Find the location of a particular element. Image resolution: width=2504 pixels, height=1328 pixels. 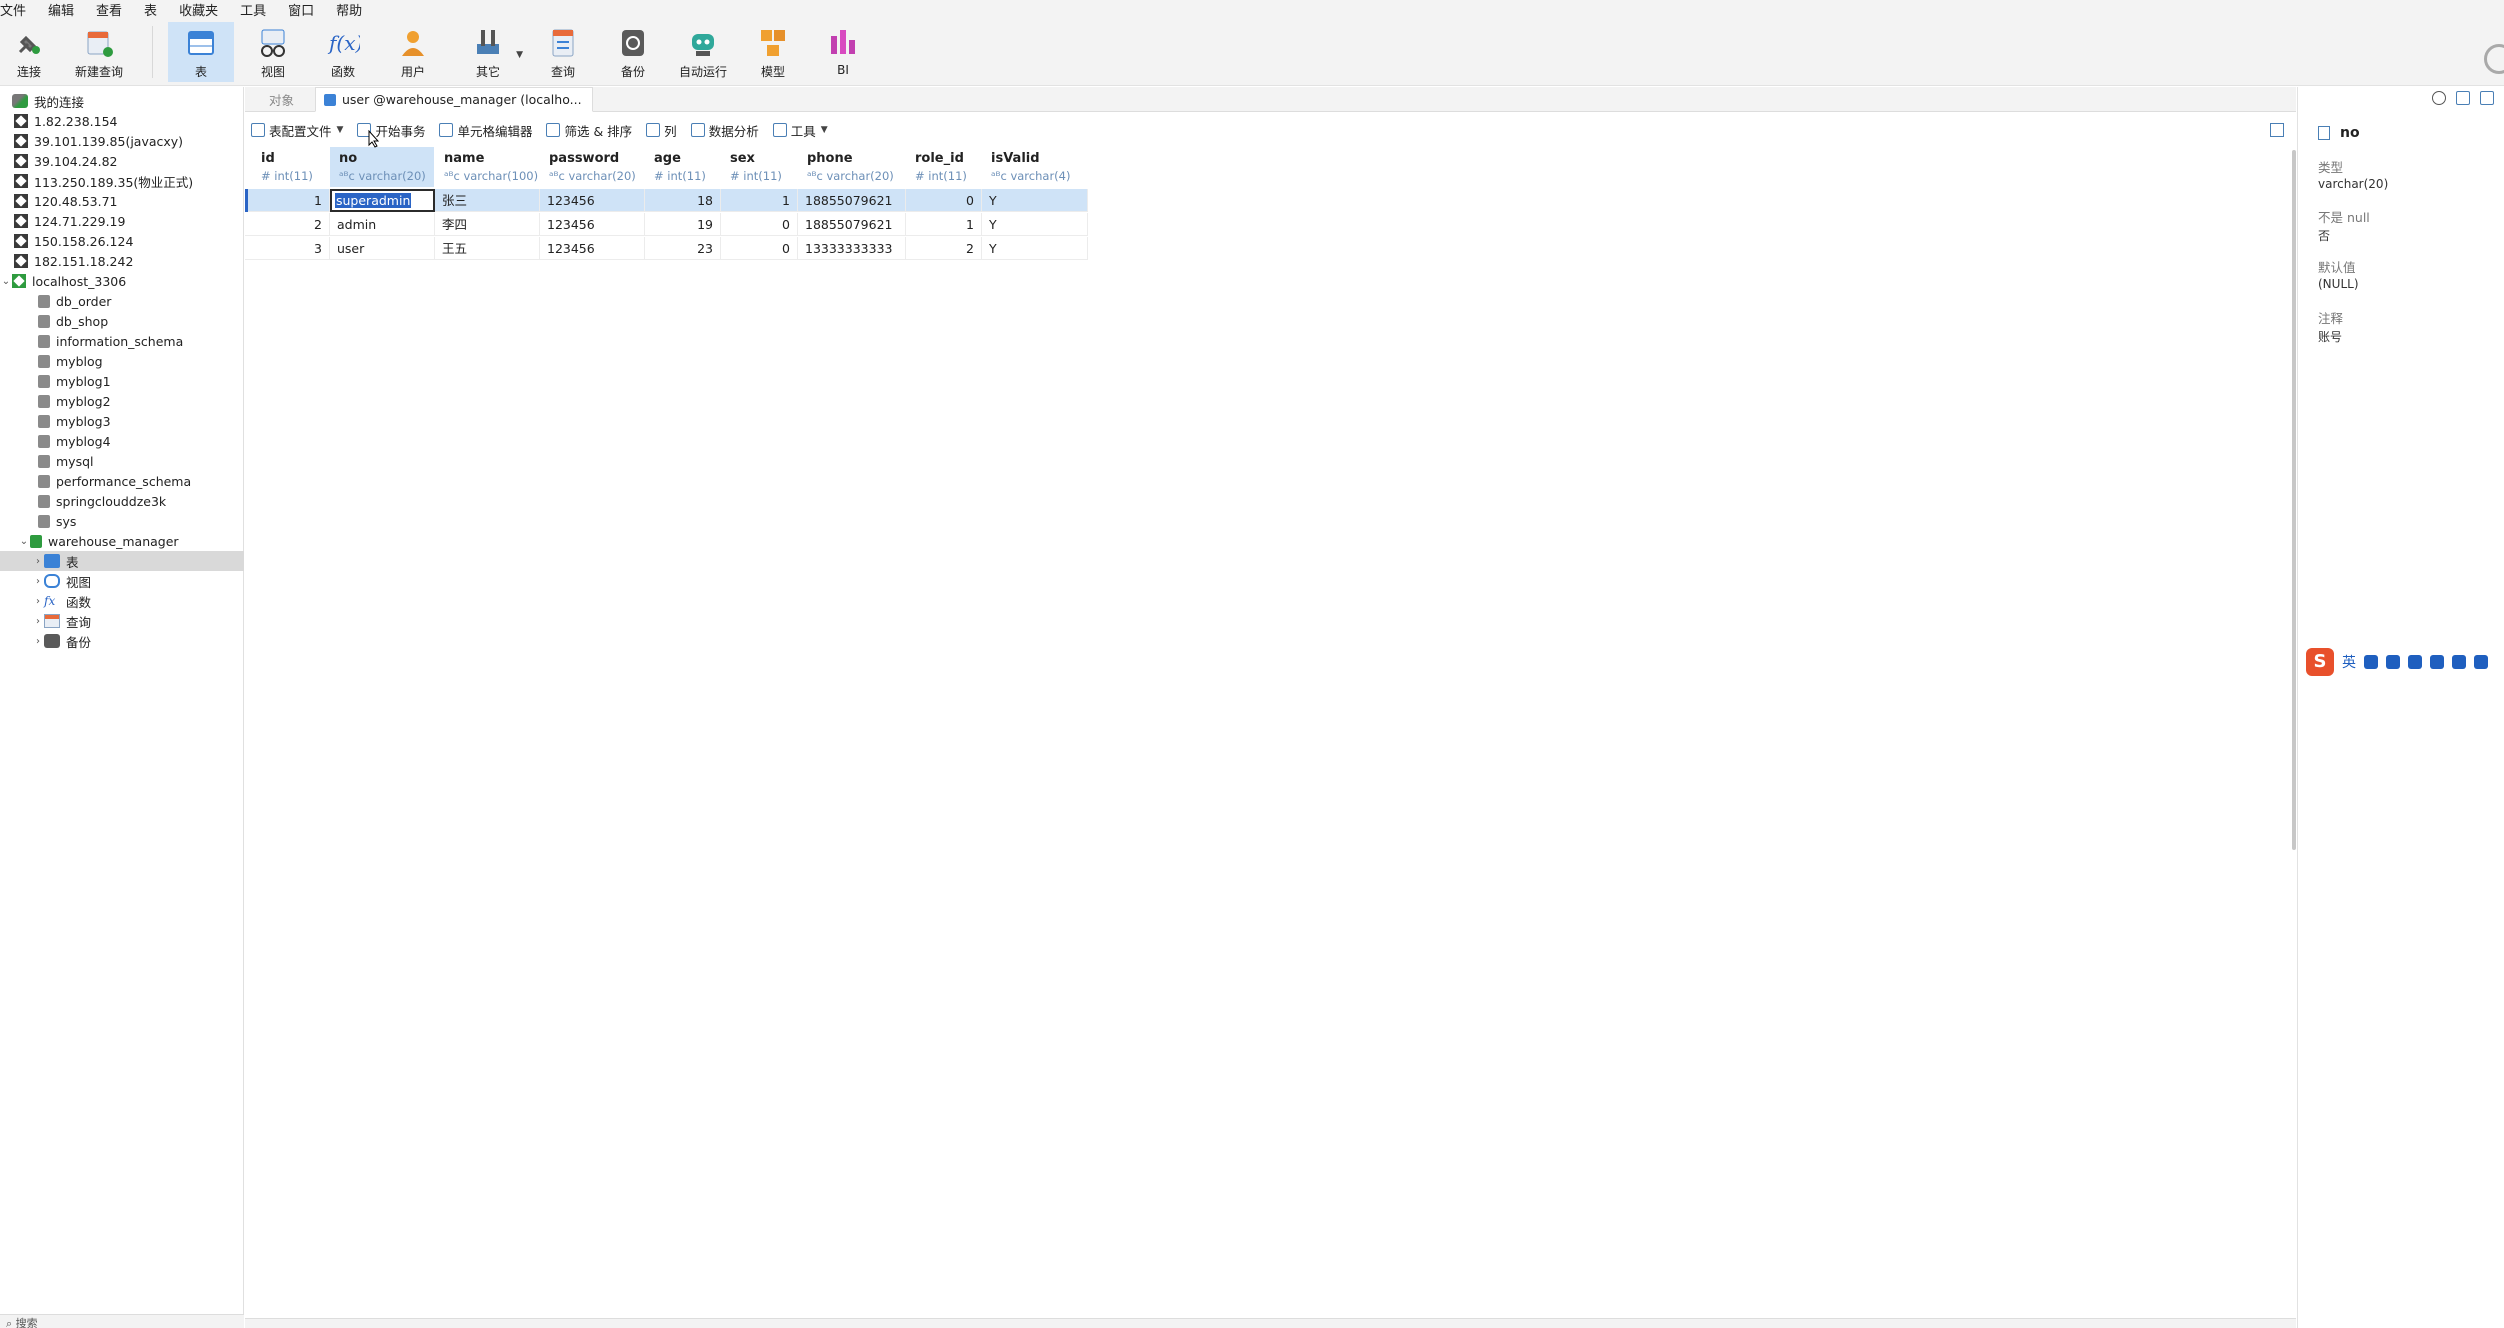

table-row: 3 user 王五 123456 23 0 13333333333 2 Y is located at coordinates (666, 248).